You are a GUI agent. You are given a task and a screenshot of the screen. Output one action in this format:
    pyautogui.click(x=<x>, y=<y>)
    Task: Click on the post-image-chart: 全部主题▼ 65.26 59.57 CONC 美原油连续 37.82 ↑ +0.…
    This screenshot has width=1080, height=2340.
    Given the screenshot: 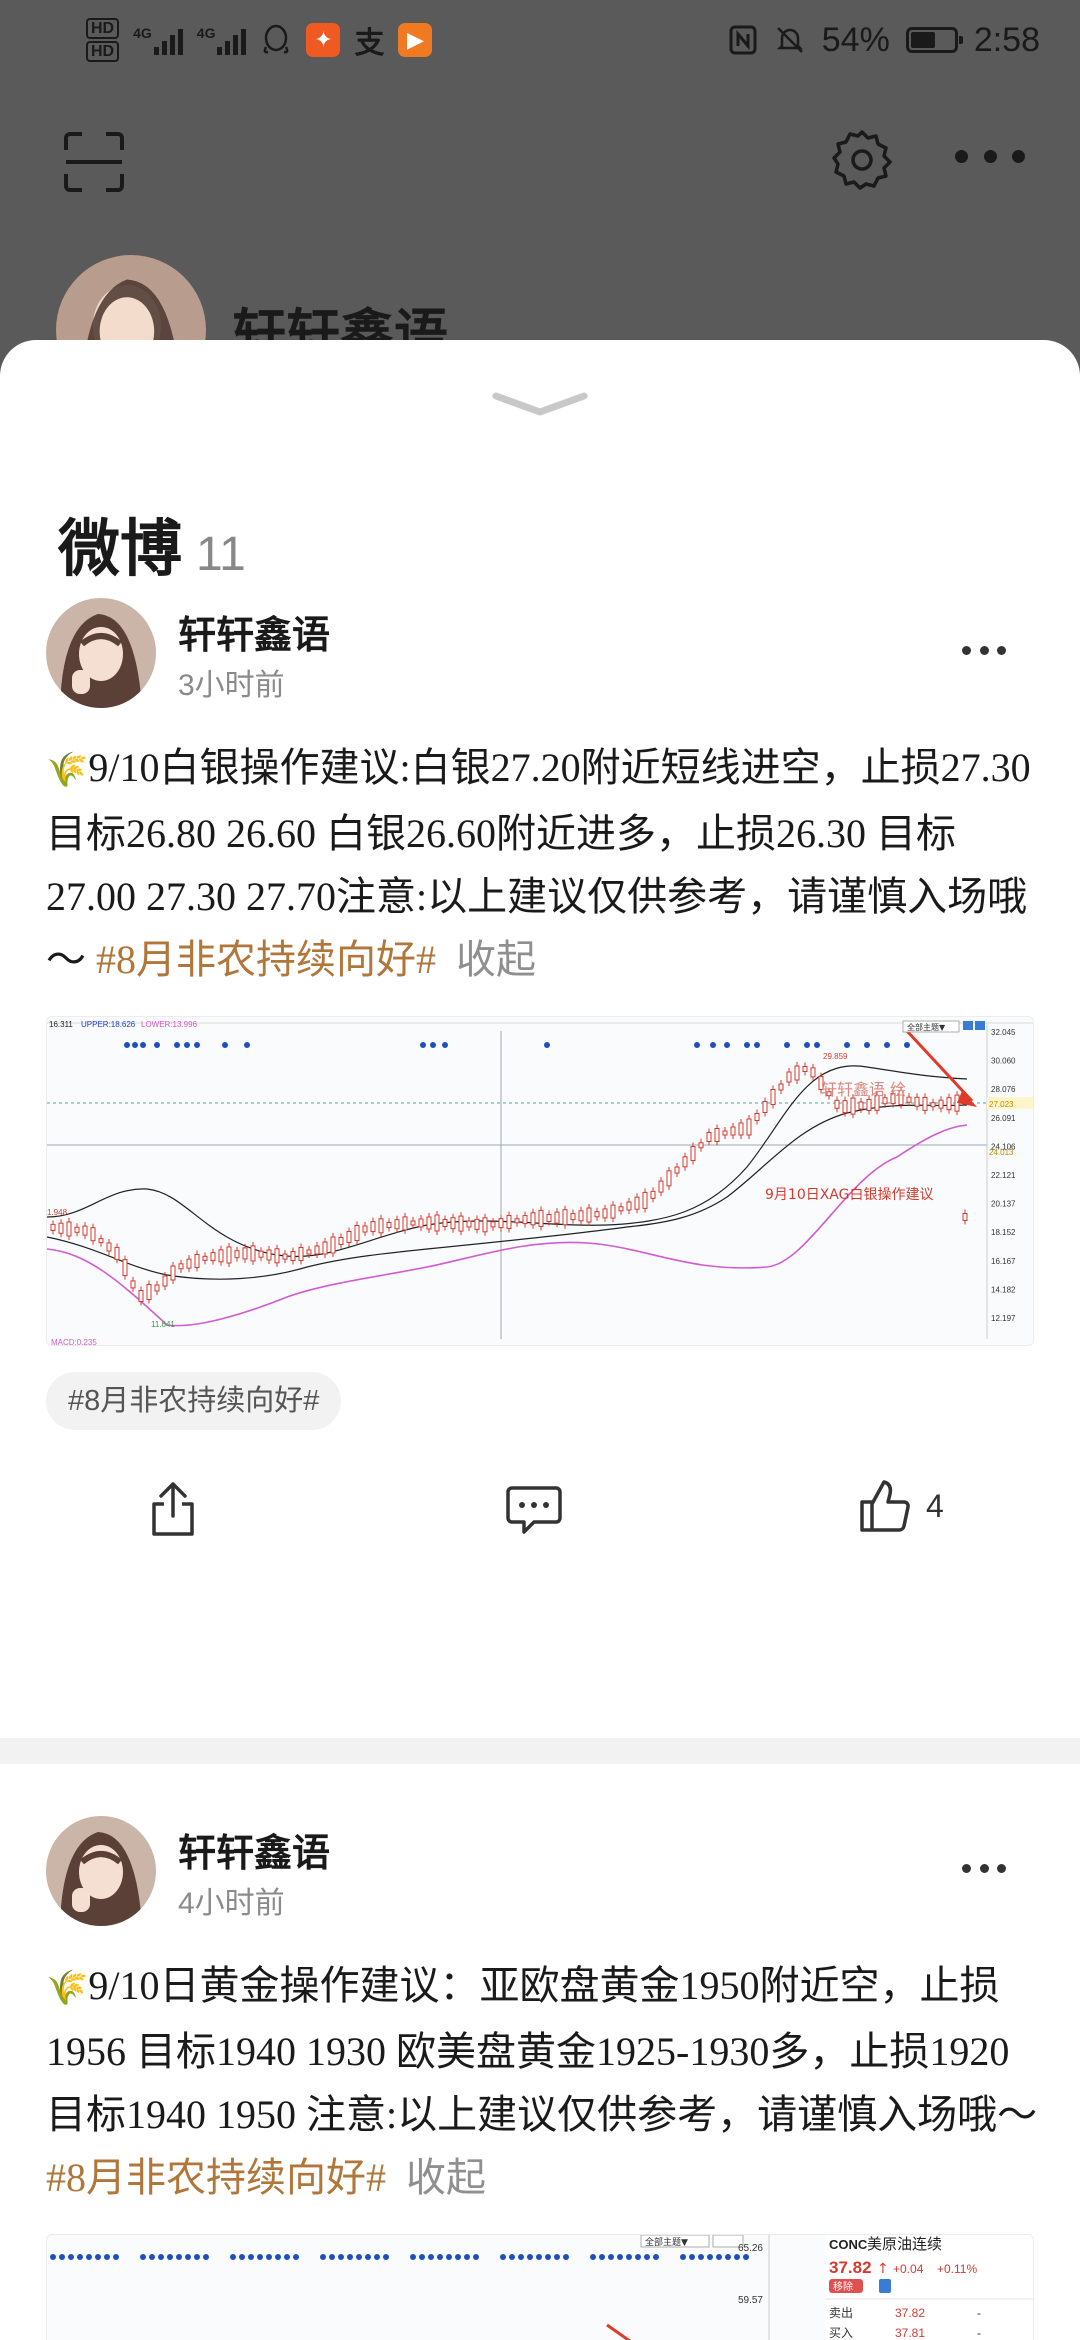 What is the action you would take?
    pyautogui.click(x=540, y=2287)
    